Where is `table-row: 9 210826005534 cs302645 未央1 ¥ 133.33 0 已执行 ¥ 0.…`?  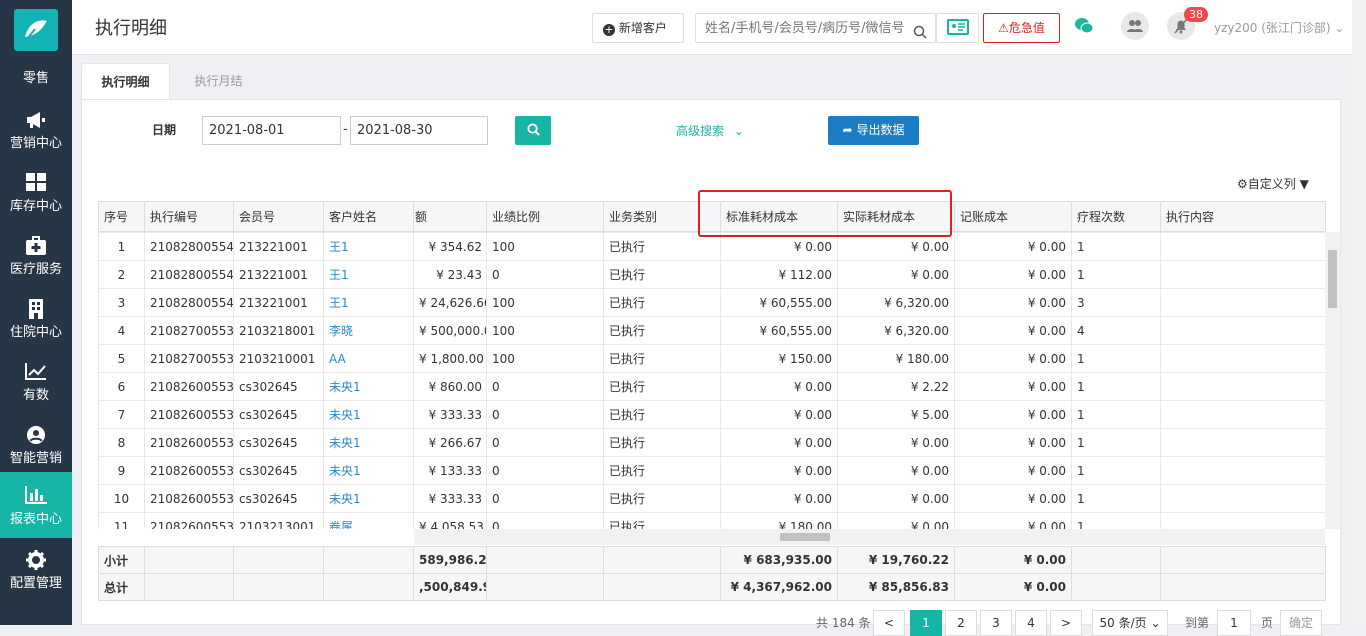 table-row: 9 210826005534 cs302645 未央1 ¥ 133.33 0 已执行 ¥ 0.… is located at coordinates (711, 470).